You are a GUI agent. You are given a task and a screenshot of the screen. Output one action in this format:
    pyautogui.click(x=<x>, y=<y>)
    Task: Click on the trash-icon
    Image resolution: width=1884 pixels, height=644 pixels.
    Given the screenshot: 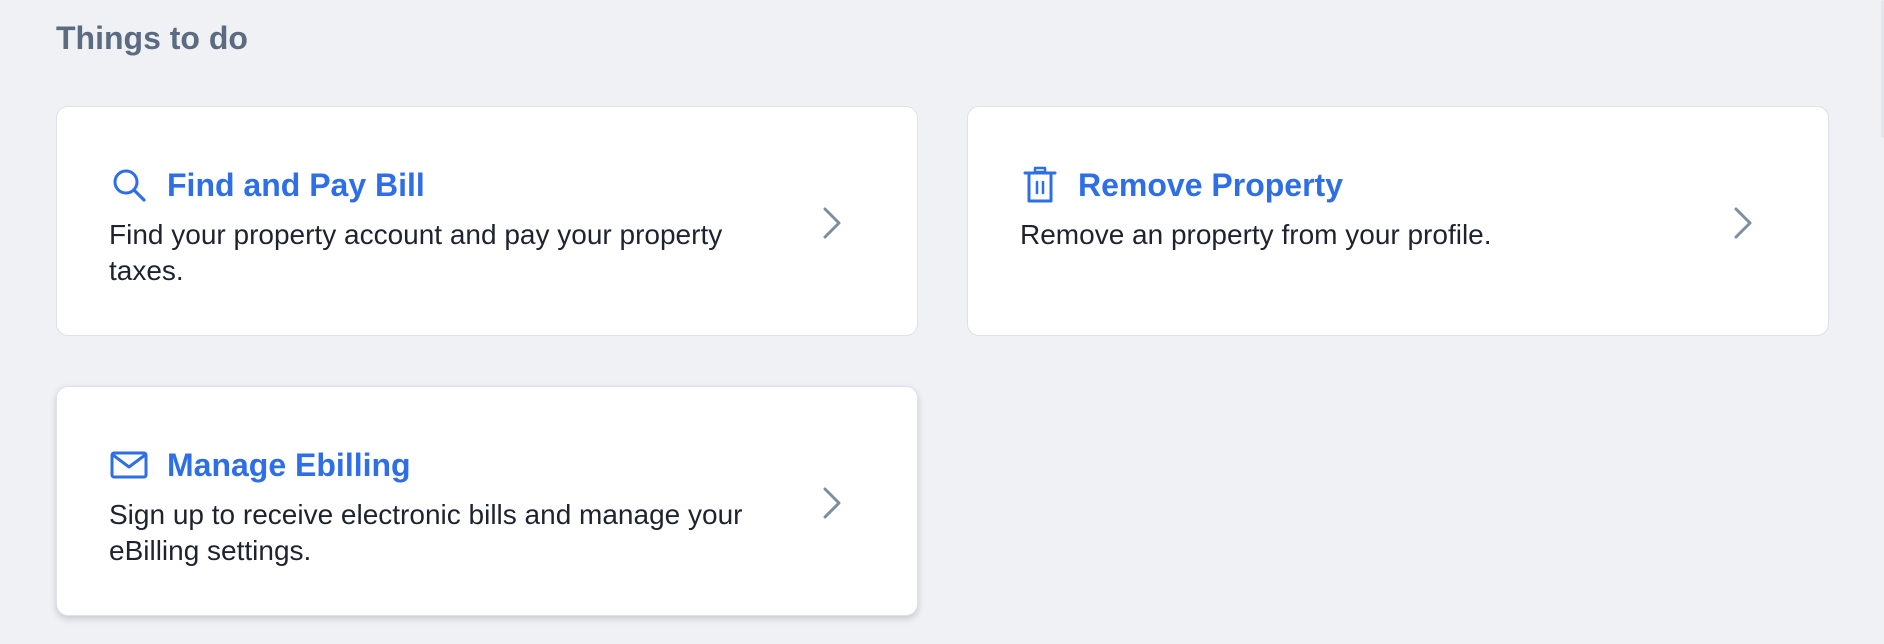 What is the action you would take?
    pyautogui.click(x=1040, y=185)
    